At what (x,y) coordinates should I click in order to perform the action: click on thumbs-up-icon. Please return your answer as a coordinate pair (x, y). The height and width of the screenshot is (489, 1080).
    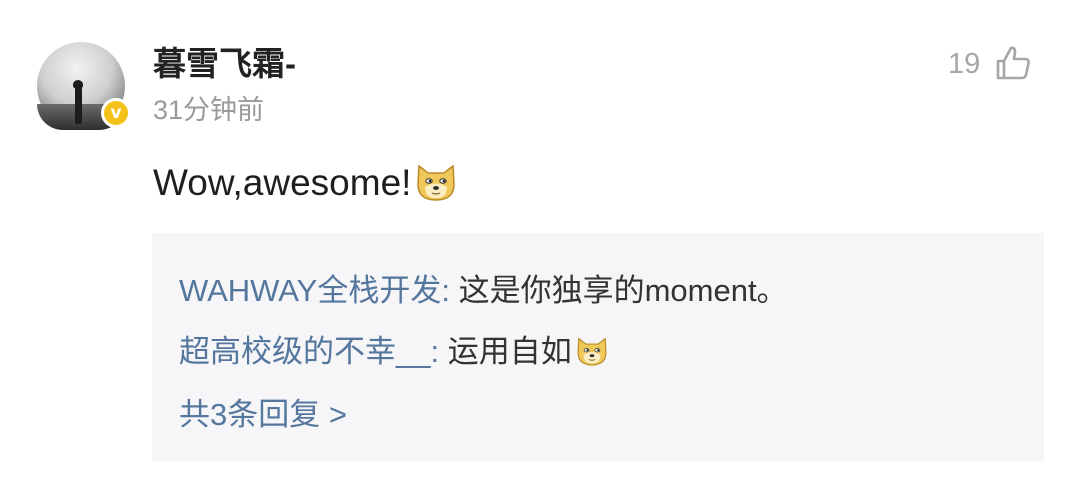
    Looking at the image, I should click on (1013, 63).